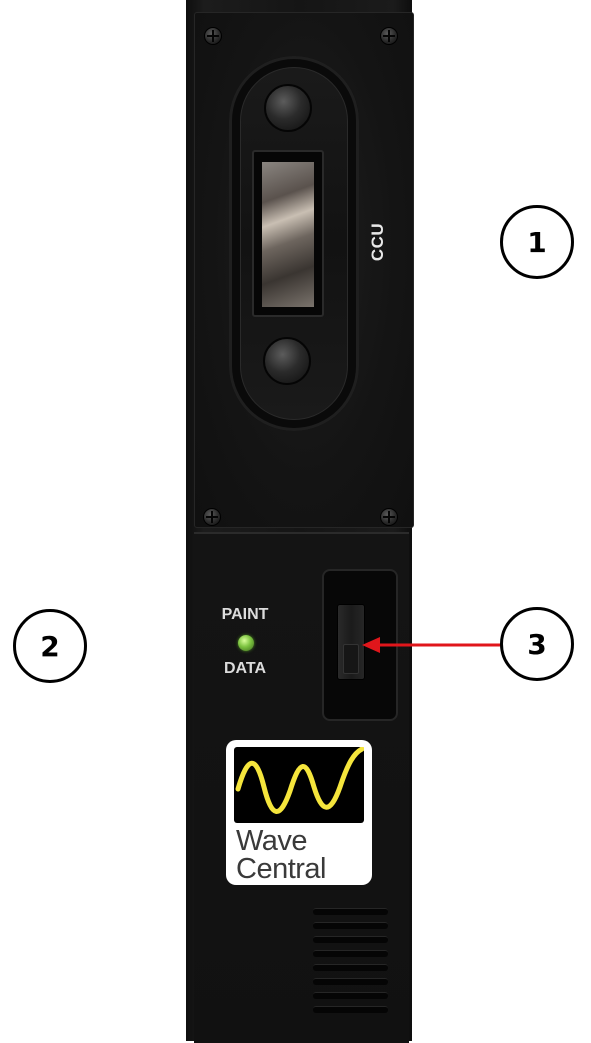 The width and height of the screenshot is (591, 1043). What do you see at coordinates (281, 869) in the screenshot?
I see `logo-text-central: Central` at bounding box center [281, 869].